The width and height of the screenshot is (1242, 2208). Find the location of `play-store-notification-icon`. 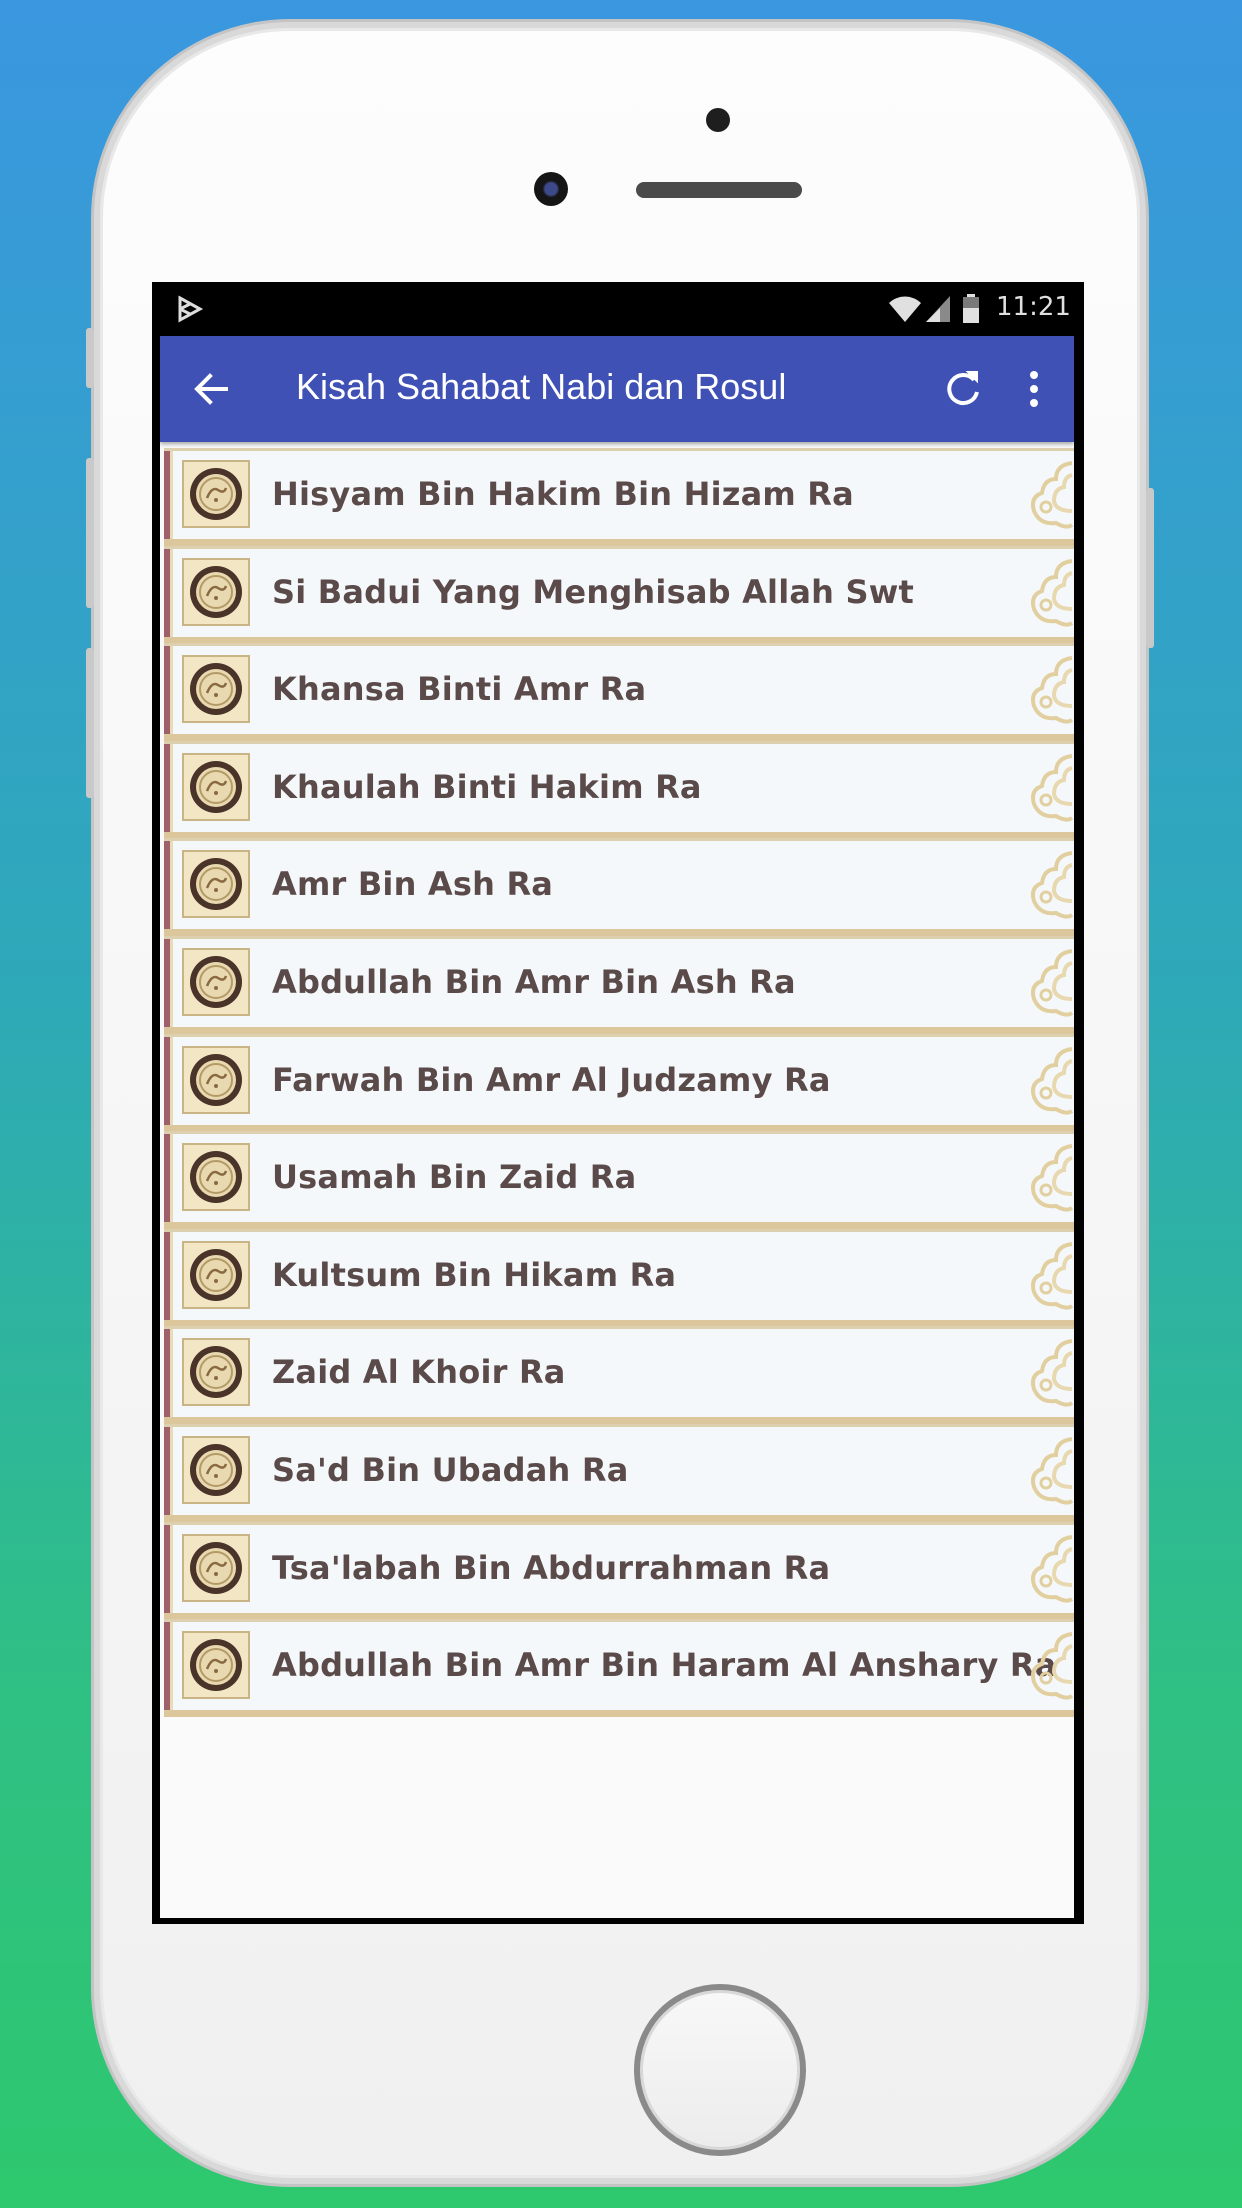

play-store-notification-icon is located at coordinates (191, 309).